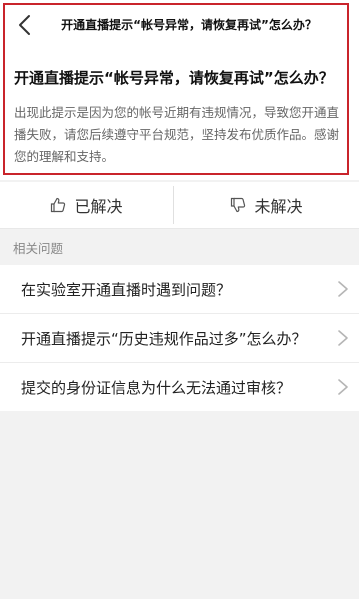  I want to click on thumbs-down-icon, so click(238, 205).